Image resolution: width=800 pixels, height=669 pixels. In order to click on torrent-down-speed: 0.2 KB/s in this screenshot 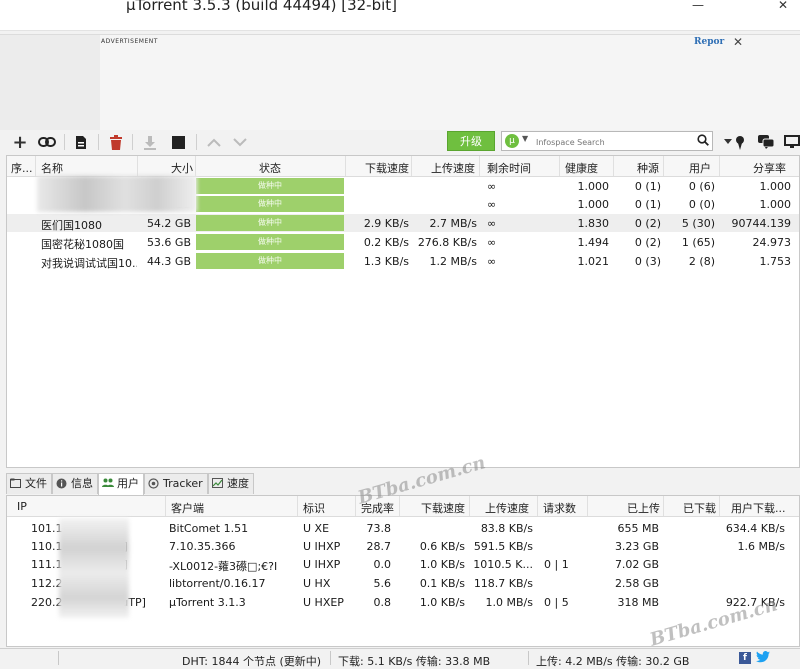, I will do `click(386, 242)`.